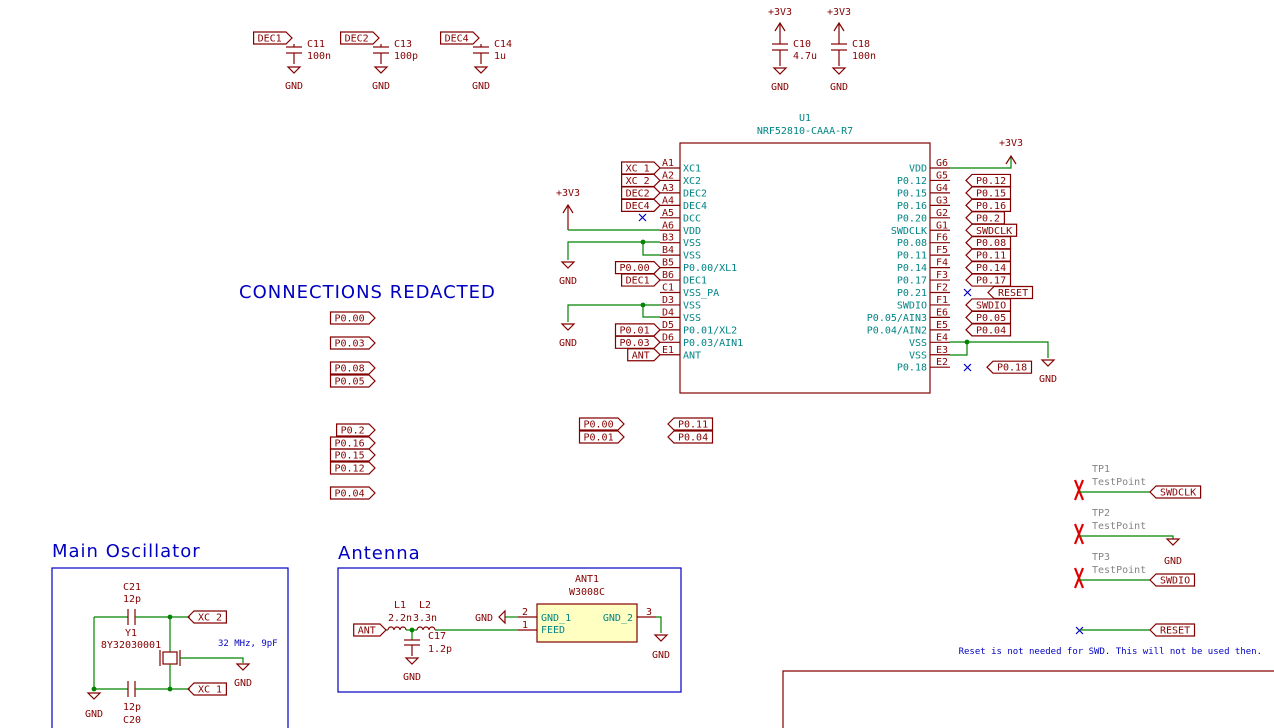 The image size is (1274, 728). Describe the element at coordinates (440, 649) in the screenshot. I see `c17-value: 1.2p` at that location.